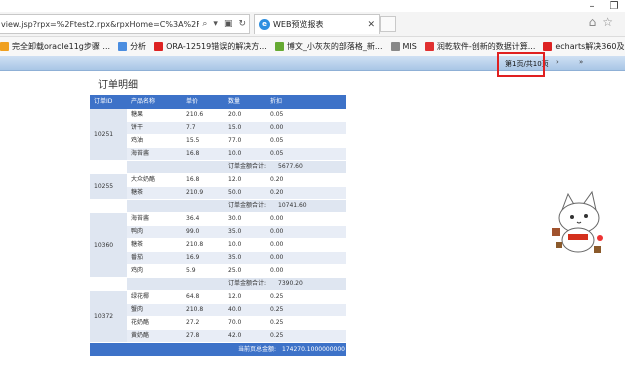 This screenshot has height=384, width=625. I want to click on header-order-id: 订单ID, so click(108, 102).